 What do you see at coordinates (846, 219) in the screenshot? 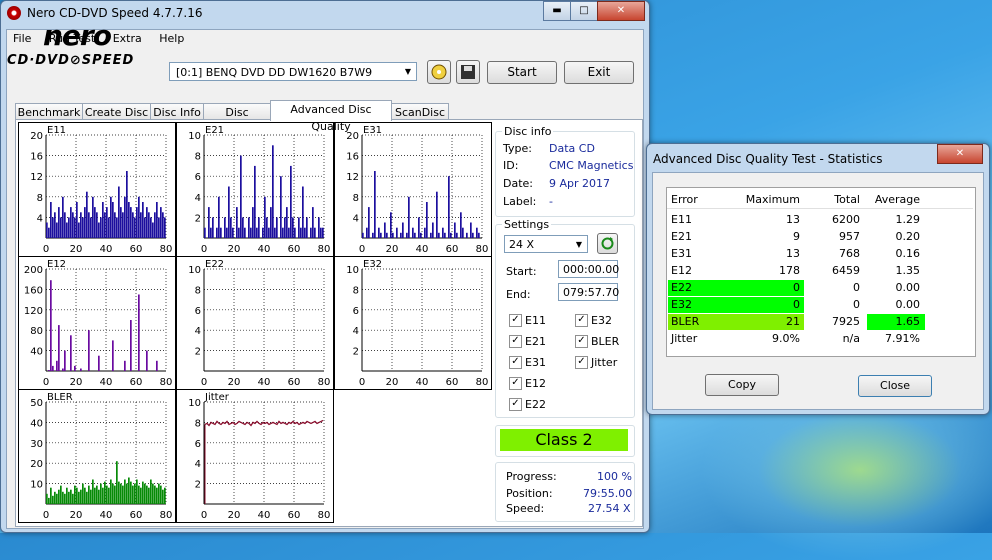
I see `stats-cell-e11-total: 6200` at bounding box center [846, 219].